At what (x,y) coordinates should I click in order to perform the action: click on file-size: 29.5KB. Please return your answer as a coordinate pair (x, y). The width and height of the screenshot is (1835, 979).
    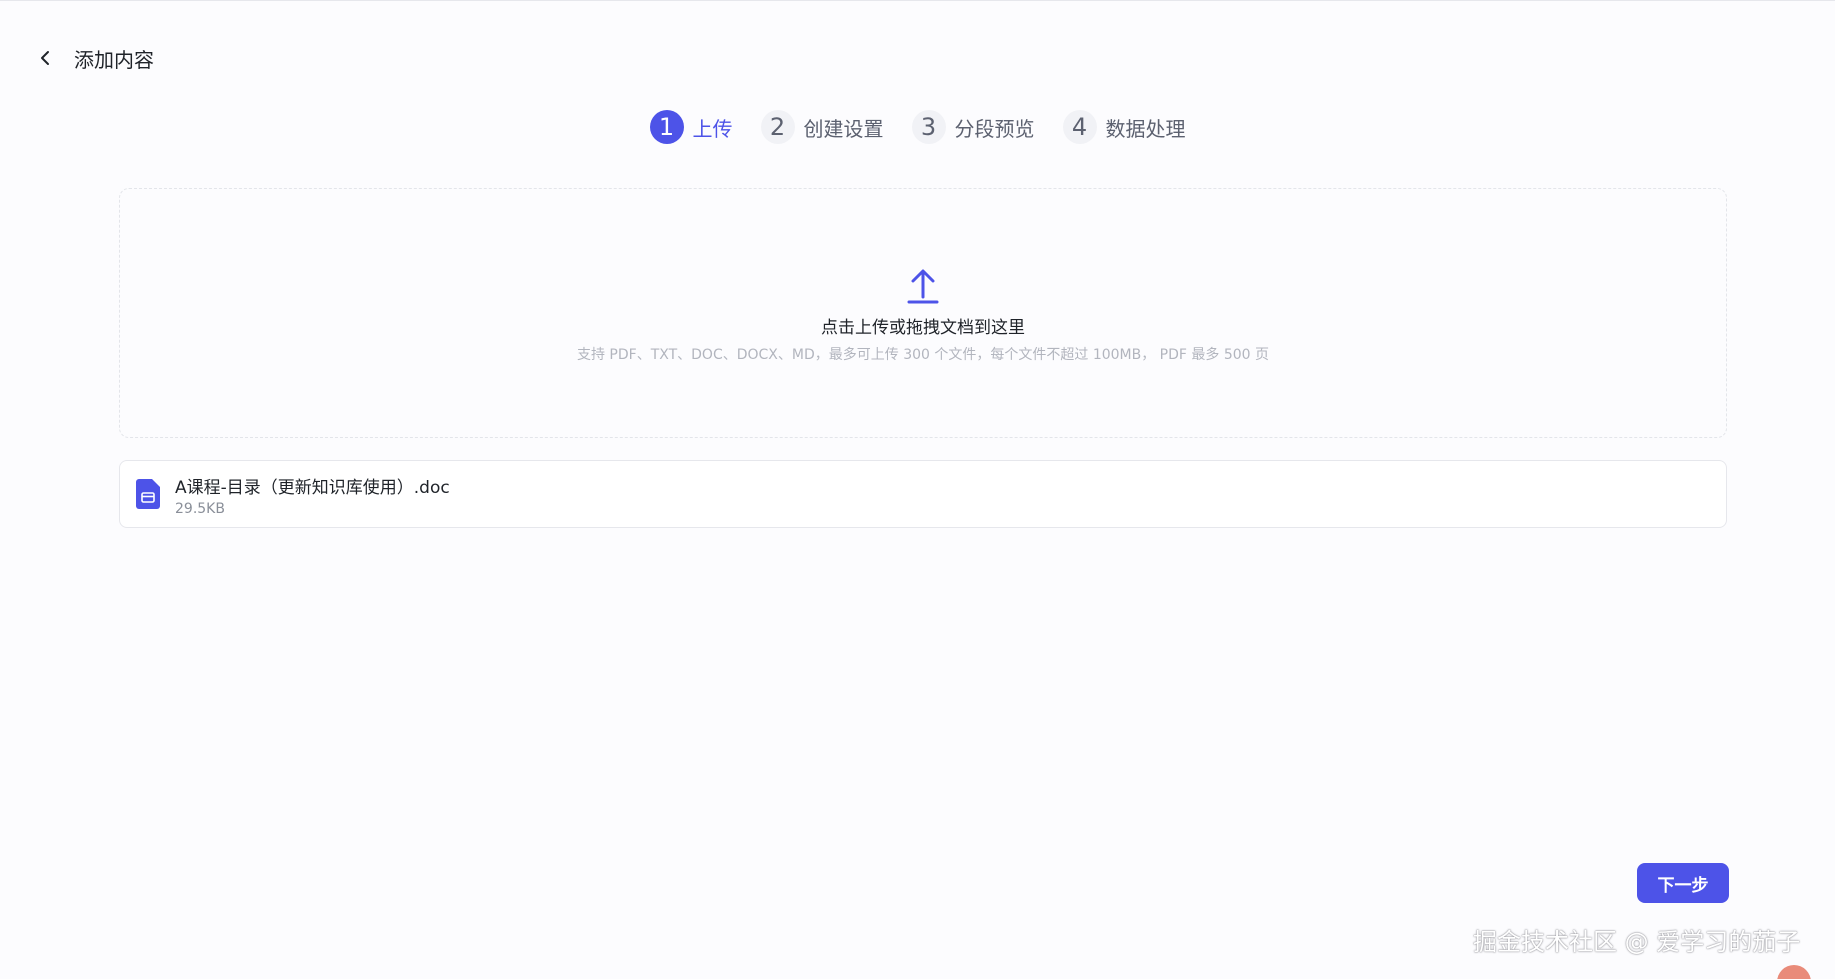
    Looking at the image, I should click on (200, 509).